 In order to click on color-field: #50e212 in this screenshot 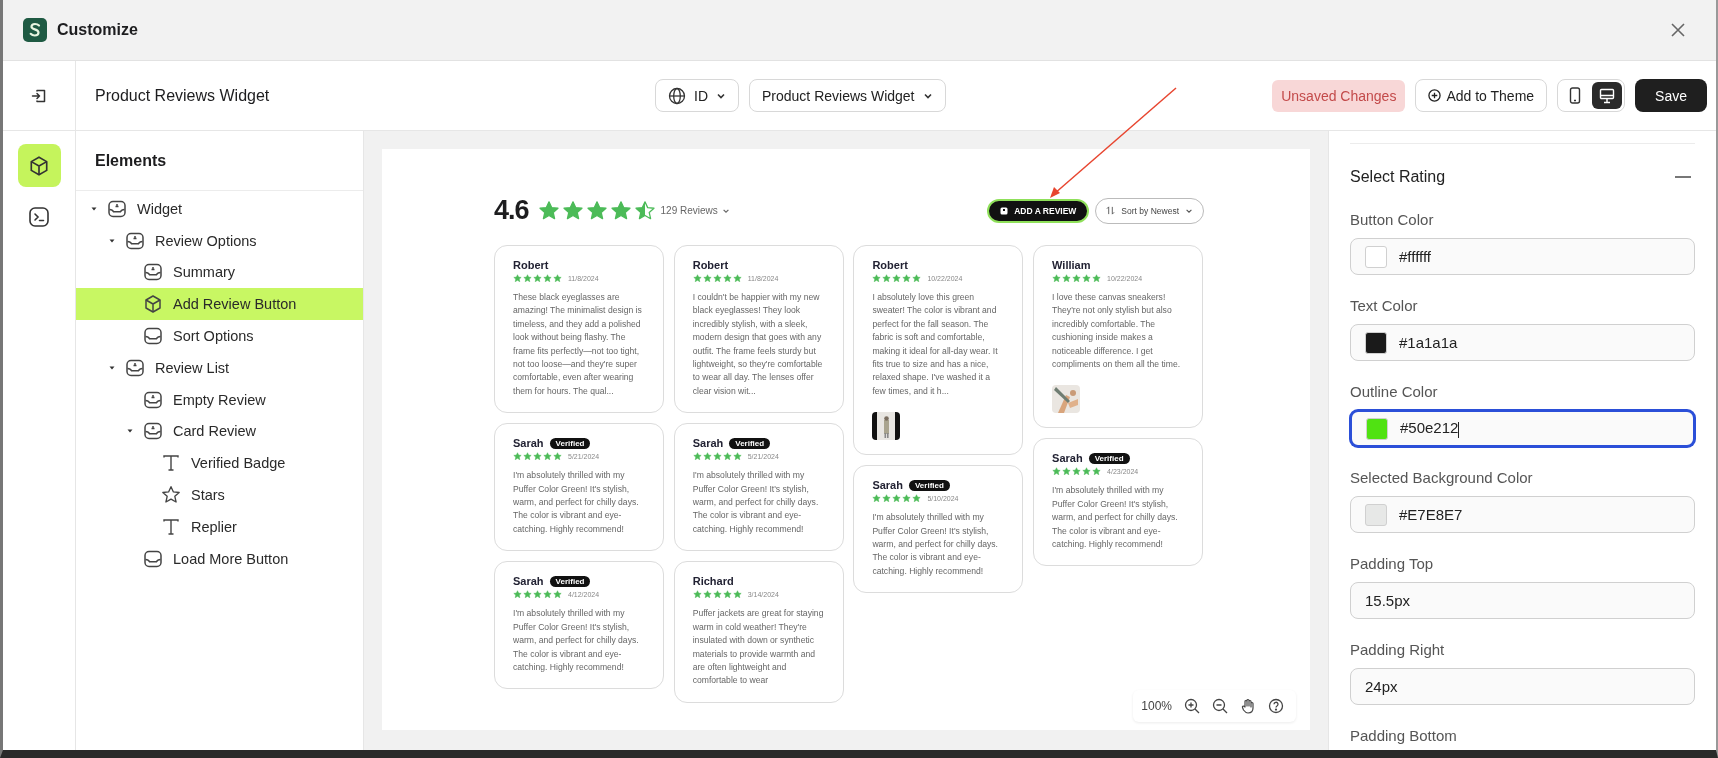, I will do `click(1522, 428)`.